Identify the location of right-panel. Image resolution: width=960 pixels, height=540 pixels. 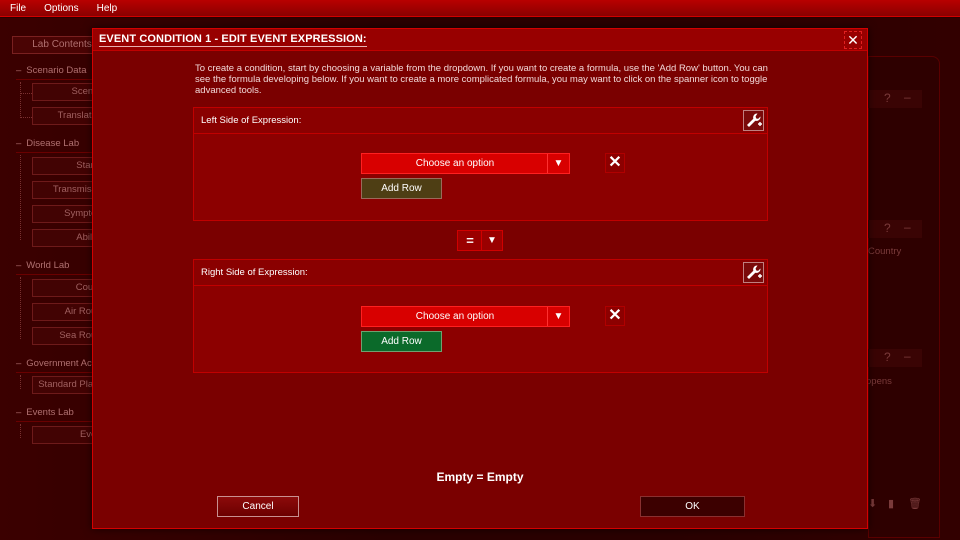
(904, 297).